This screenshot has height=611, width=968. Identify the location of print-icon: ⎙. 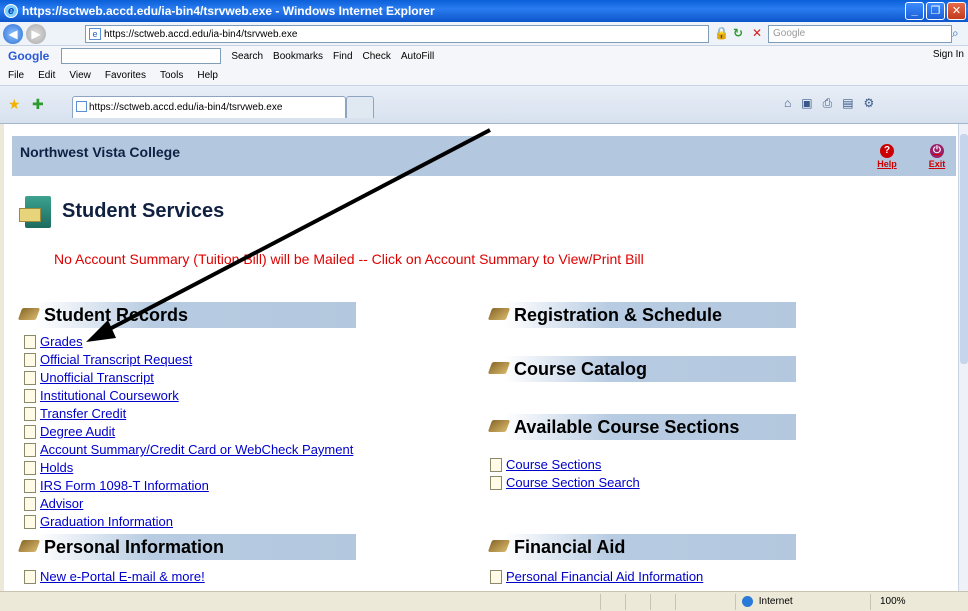
(828, 103).